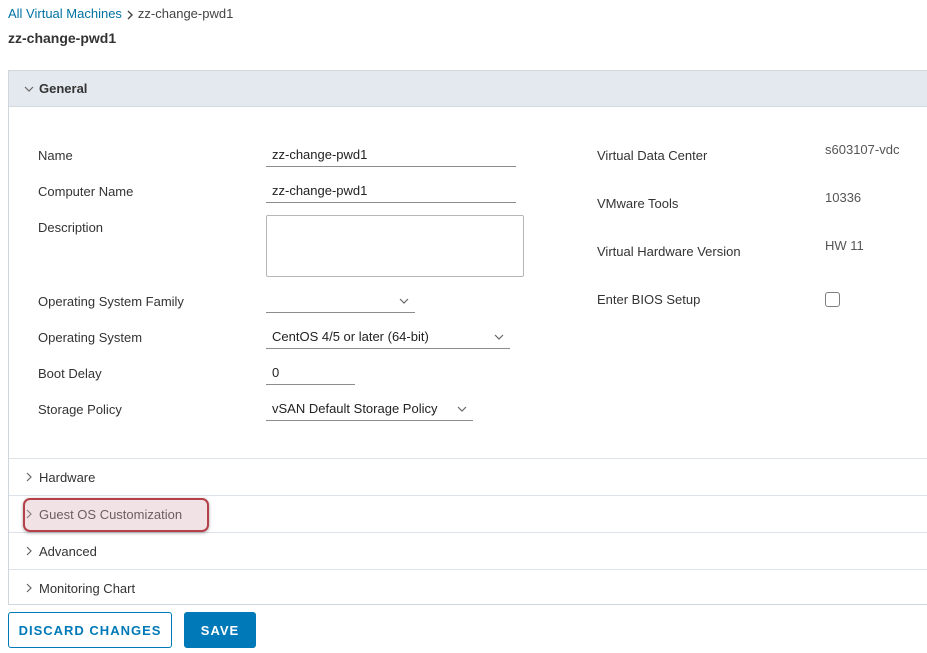  I want to click on boot-delay-input: 0, so click(310, 374).